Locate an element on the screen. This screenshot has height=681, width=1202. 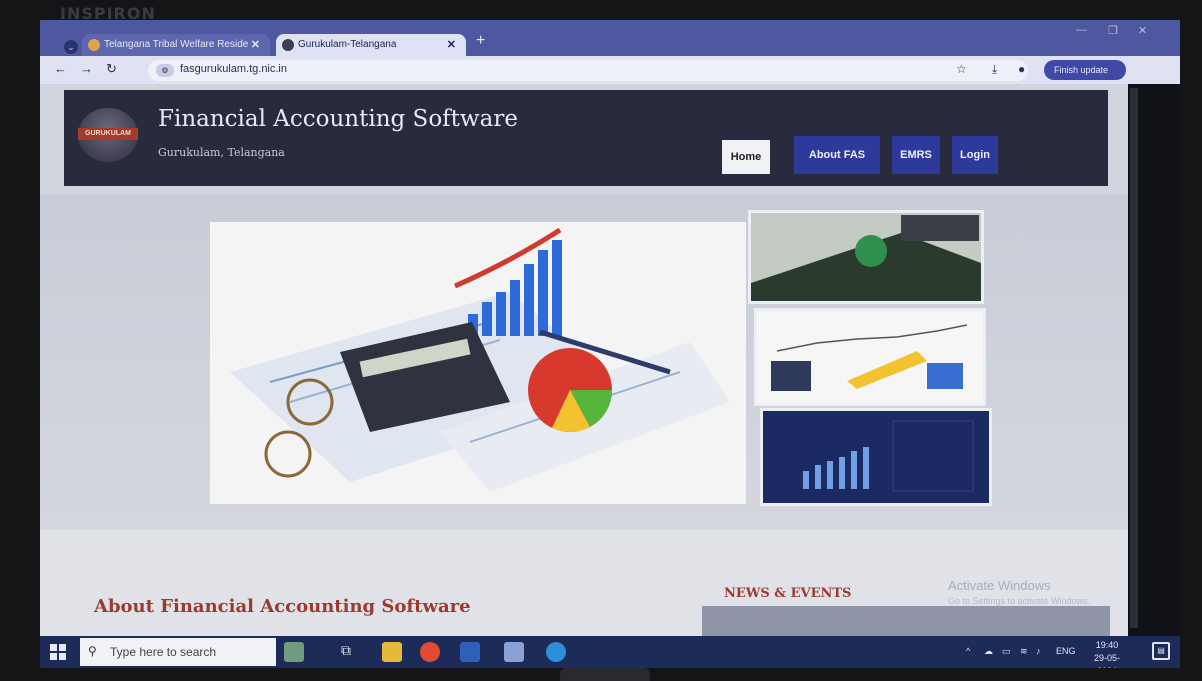
tab-title: Telangana Tribal Welfare Reside is located at coordinates (176, 44).